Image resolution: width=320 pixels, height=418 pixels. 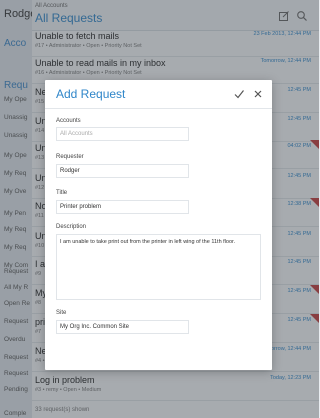 What do you see at coordinates (258, 94) in the screenshot?
I see `close-icon` at bounding box center [258, 94].